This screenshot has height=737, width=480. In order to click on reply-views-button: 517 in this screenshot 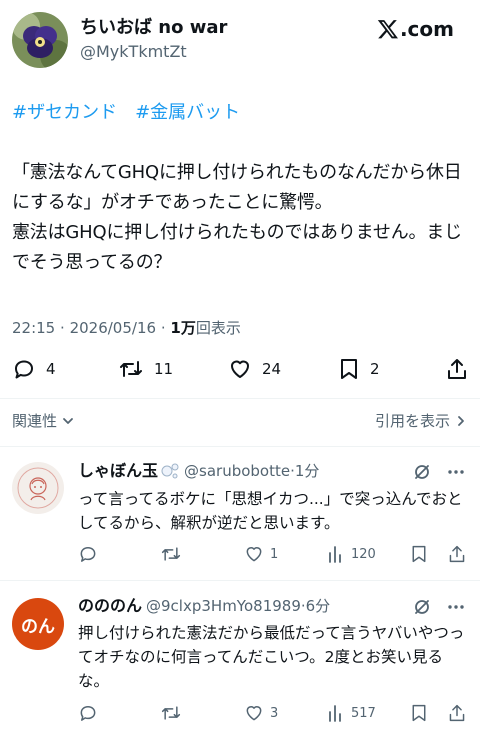, I will do `click(351, 713)`.